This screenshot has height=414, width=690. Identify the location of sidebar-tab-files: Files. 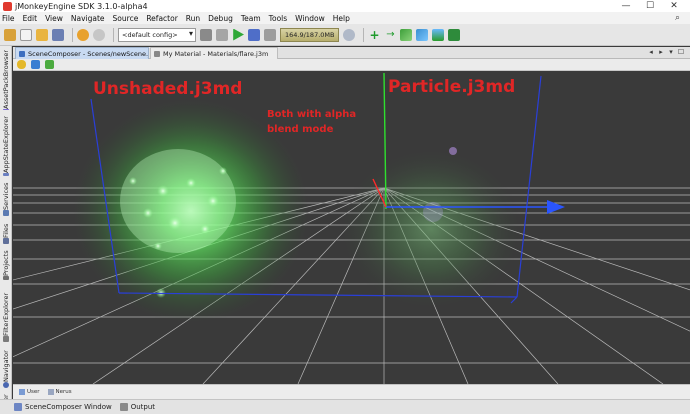
(6, 234).